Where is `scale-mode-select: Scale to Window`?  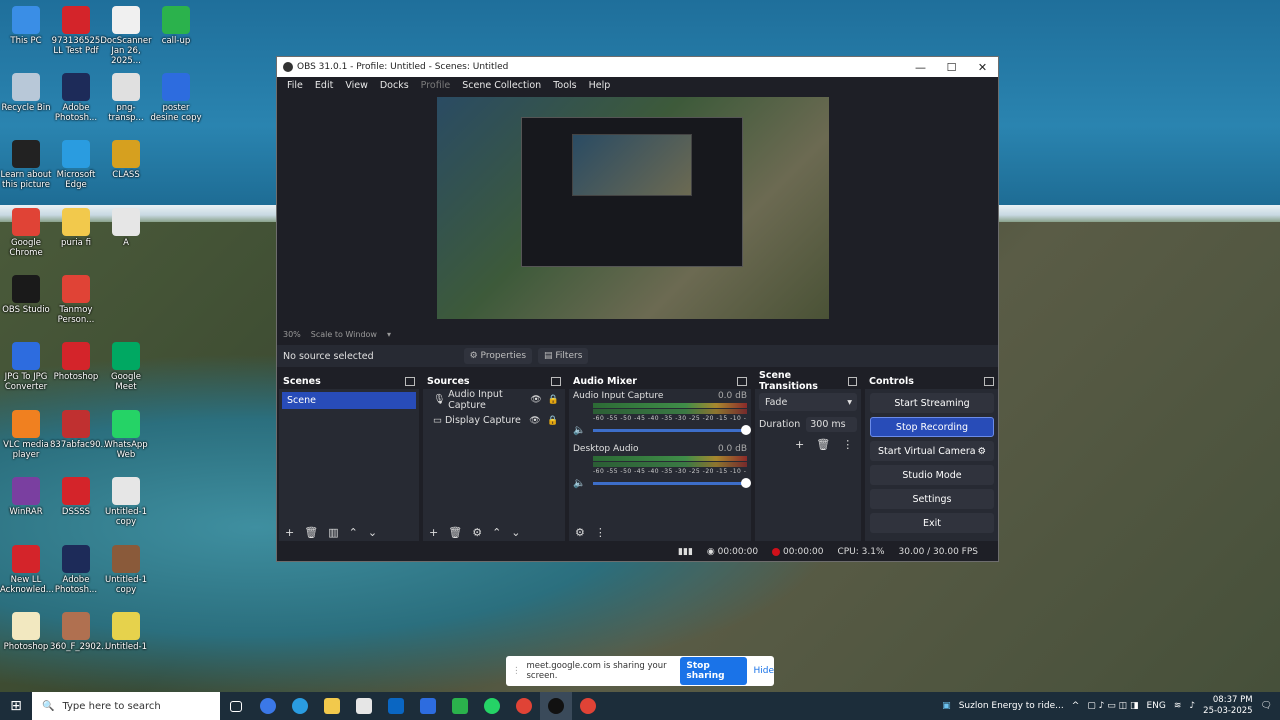 scale-mode-select: Scale to Window is located at coordinates (344, 334).